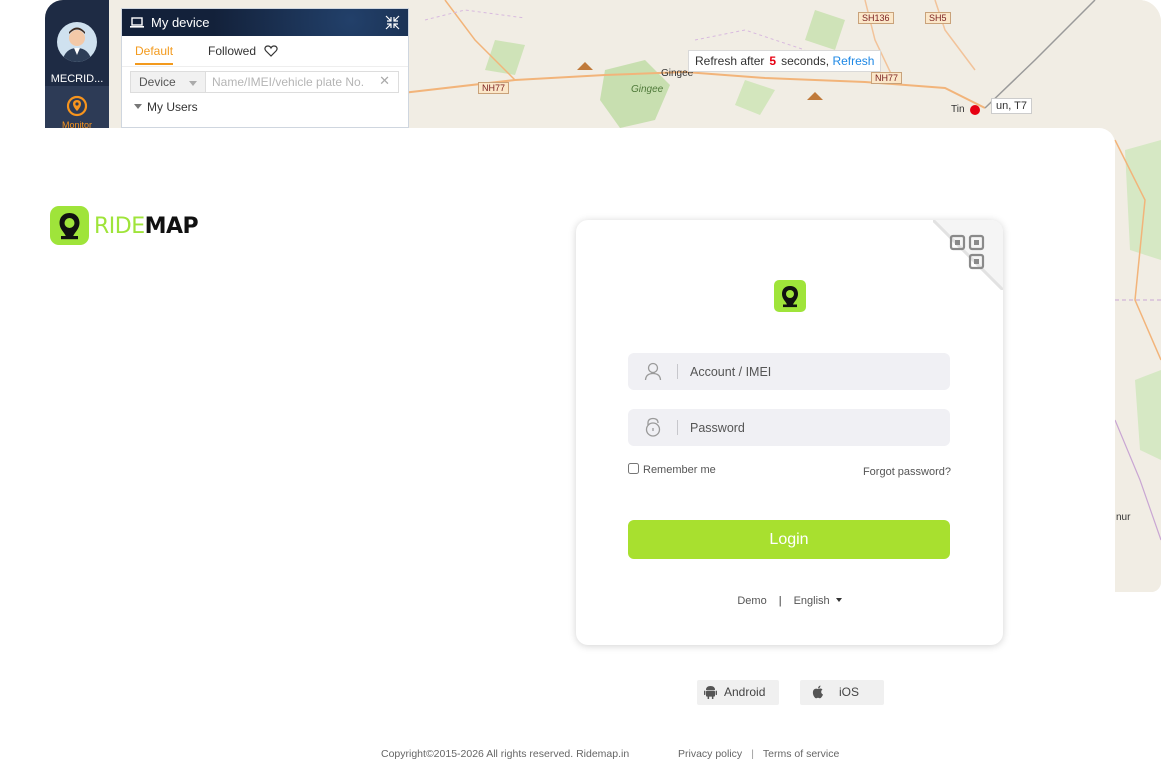 Image resolution: width=1161 pixels, height=760 pixels. What do you see at coordinates (751, 601) in the screenshot?
I see `demo-link: Demo` at bounding box center [751, 601].